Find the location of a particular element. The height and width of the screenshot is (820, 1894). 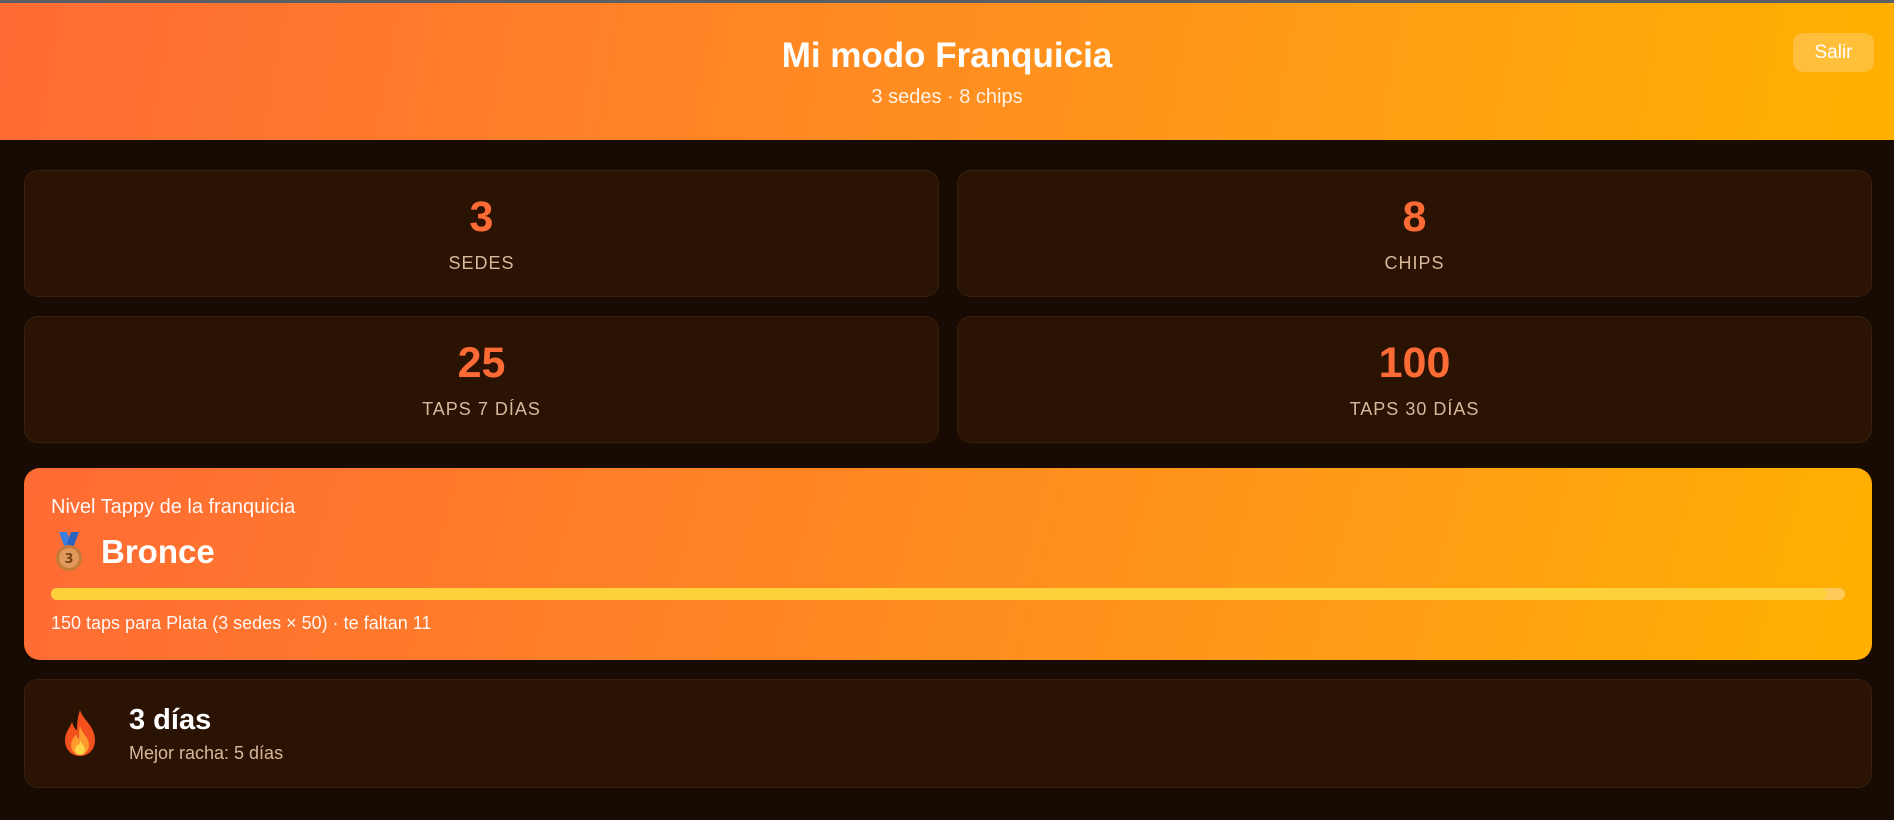

fire-icon is located at coordinates (80, 733).